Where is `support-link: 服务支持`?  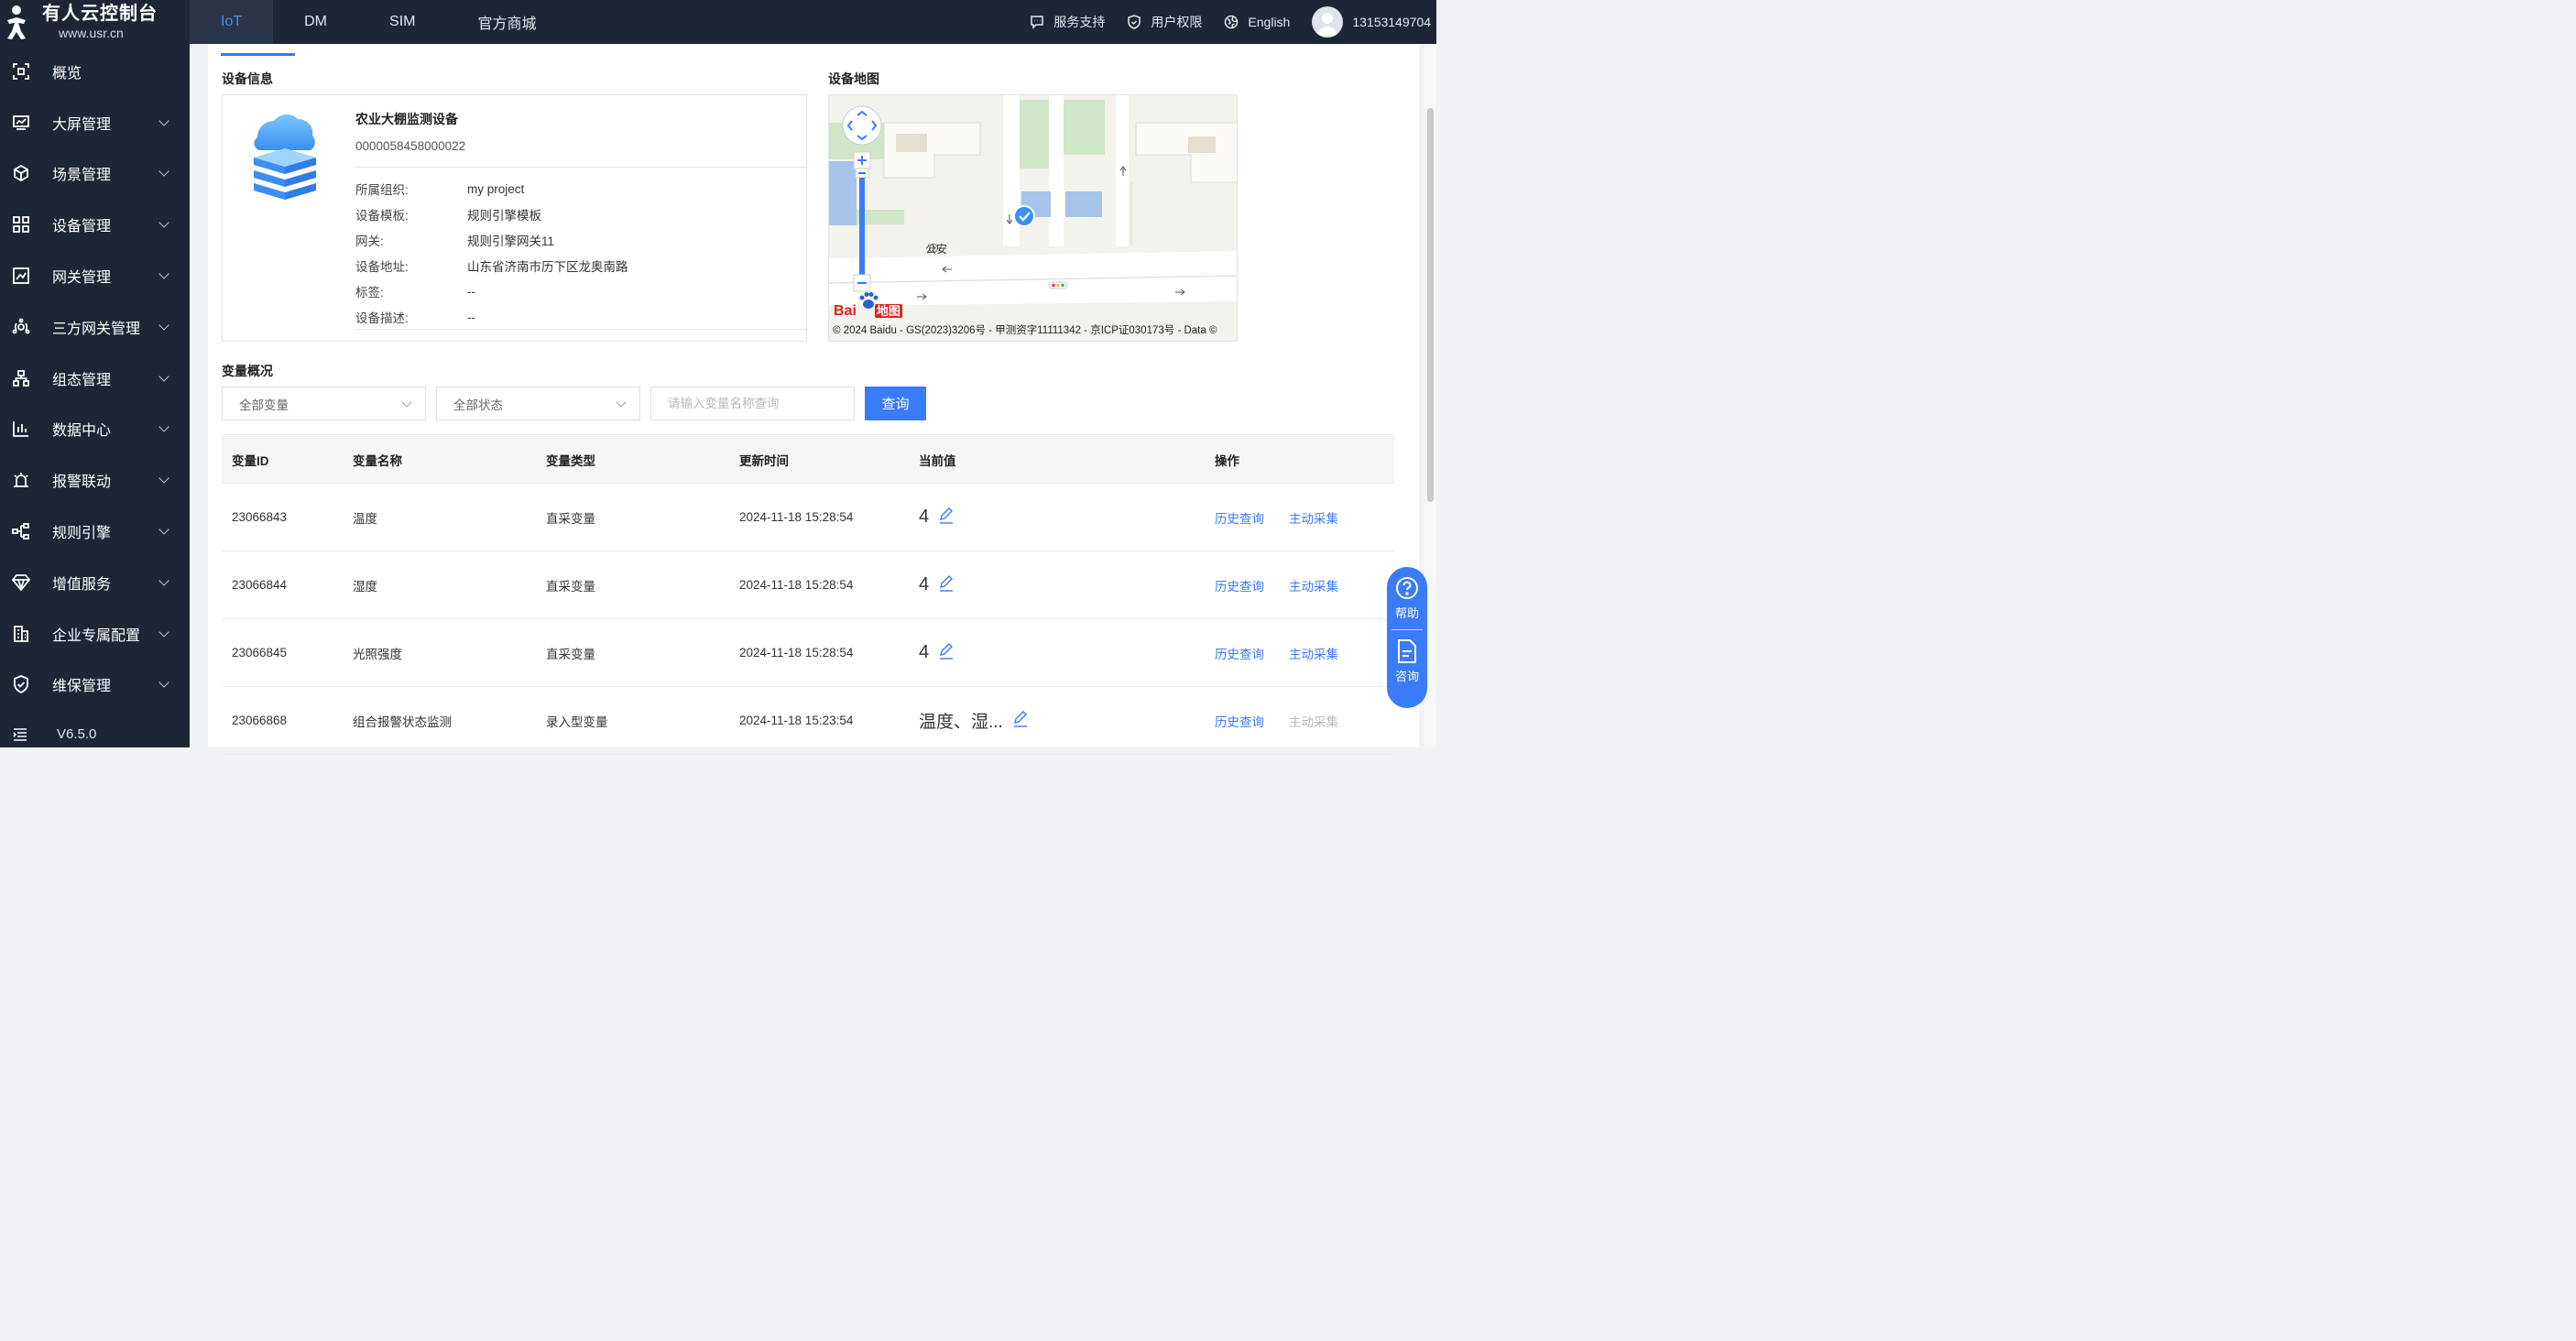
support-link: 服务支持 is located at coordinates (1067, 22).